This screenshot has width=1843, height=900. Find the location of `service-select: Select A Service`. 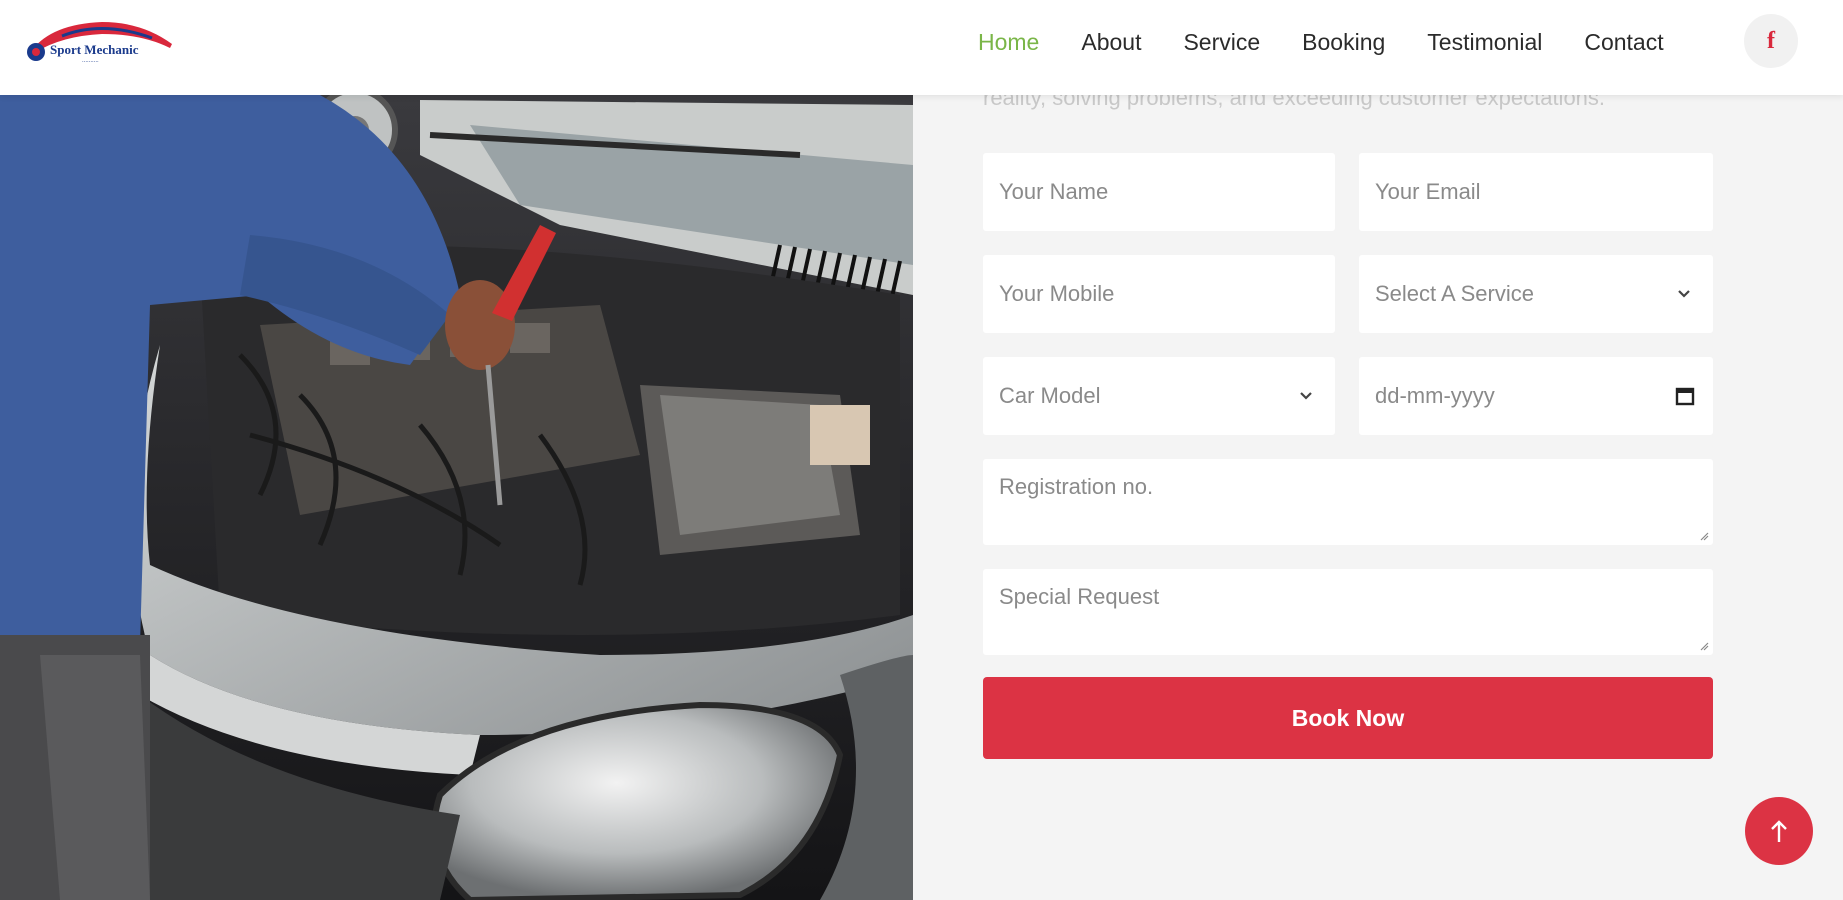

service-select: Select A Service is located at coordinates (1536, 294).